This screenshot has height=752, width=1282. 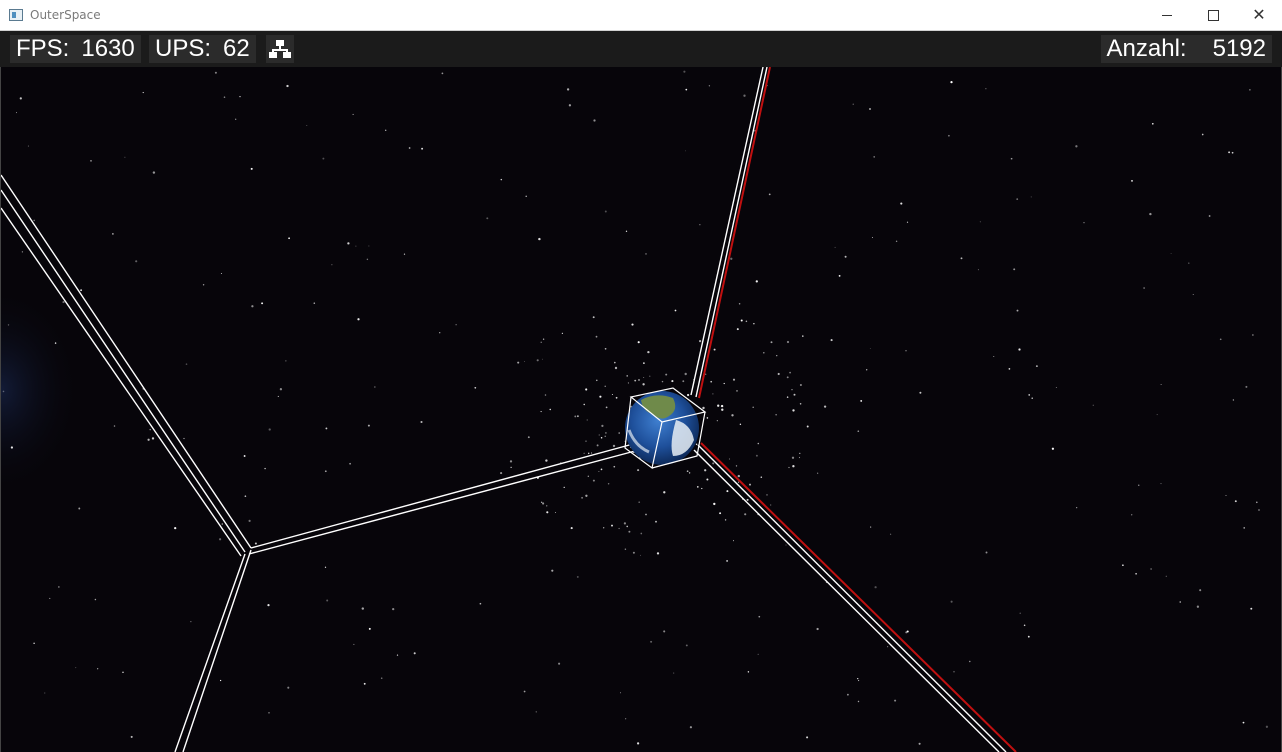 What do you see at coordinates (108, 48) in the screenshot?
I see `fps-value: 1630` at bounding box center [108, 48].